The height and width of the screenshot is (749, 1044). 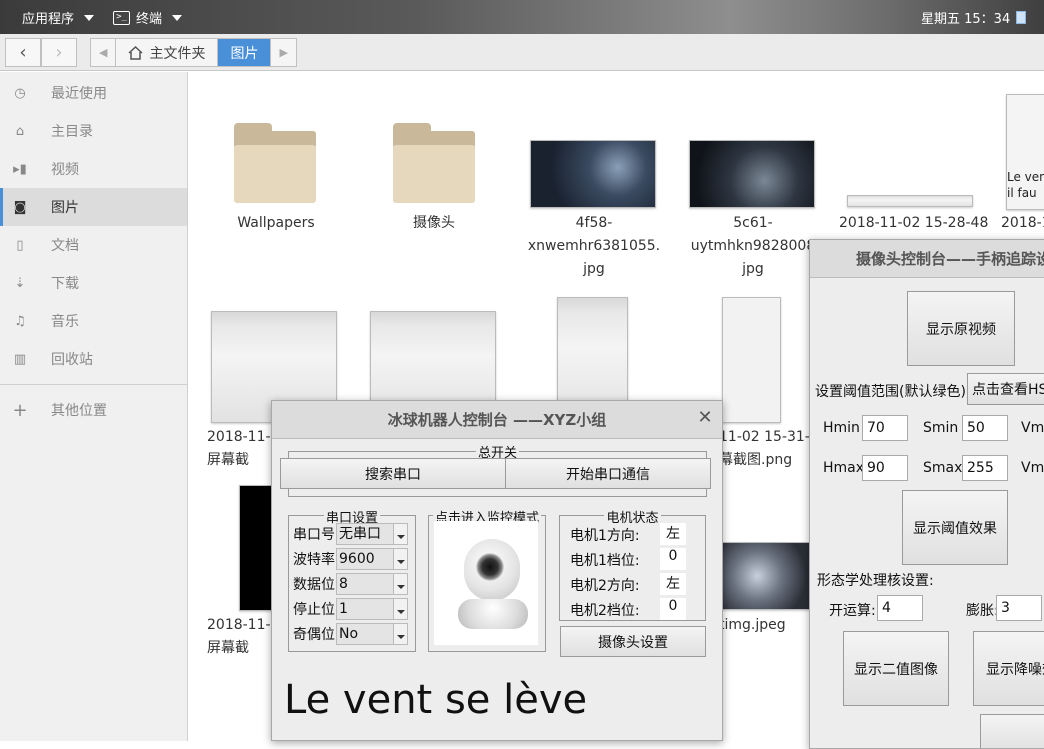 What do you see at coordinates (65, 170) in the screenshot?
I see `sidebar-item-label: 视频` at bounding box center [65, 170].